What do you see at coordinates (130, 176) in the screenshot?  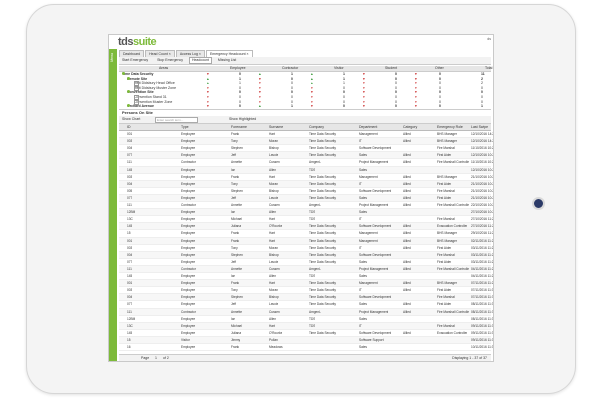 I see `table-cell: 003` at bounding box center [130, 176].